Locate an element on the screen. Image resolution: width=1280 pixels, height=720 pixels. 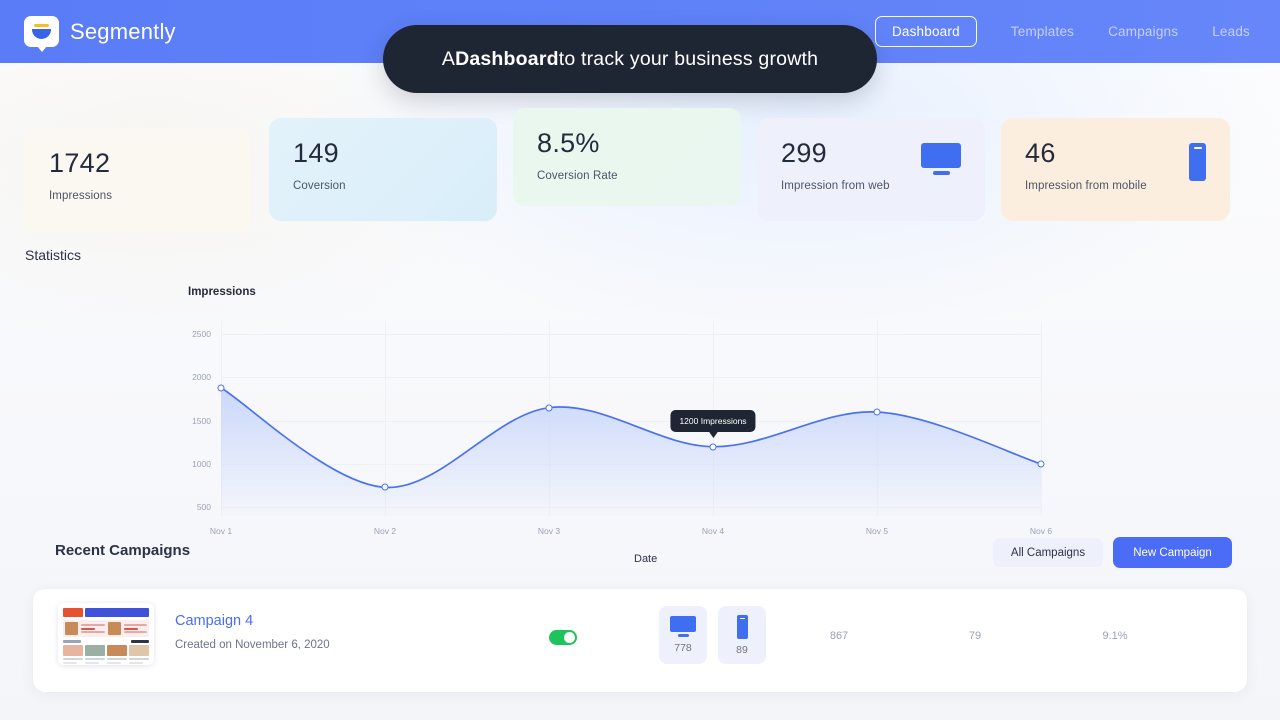
brand: Segmently is located at coordinates (100, 31).